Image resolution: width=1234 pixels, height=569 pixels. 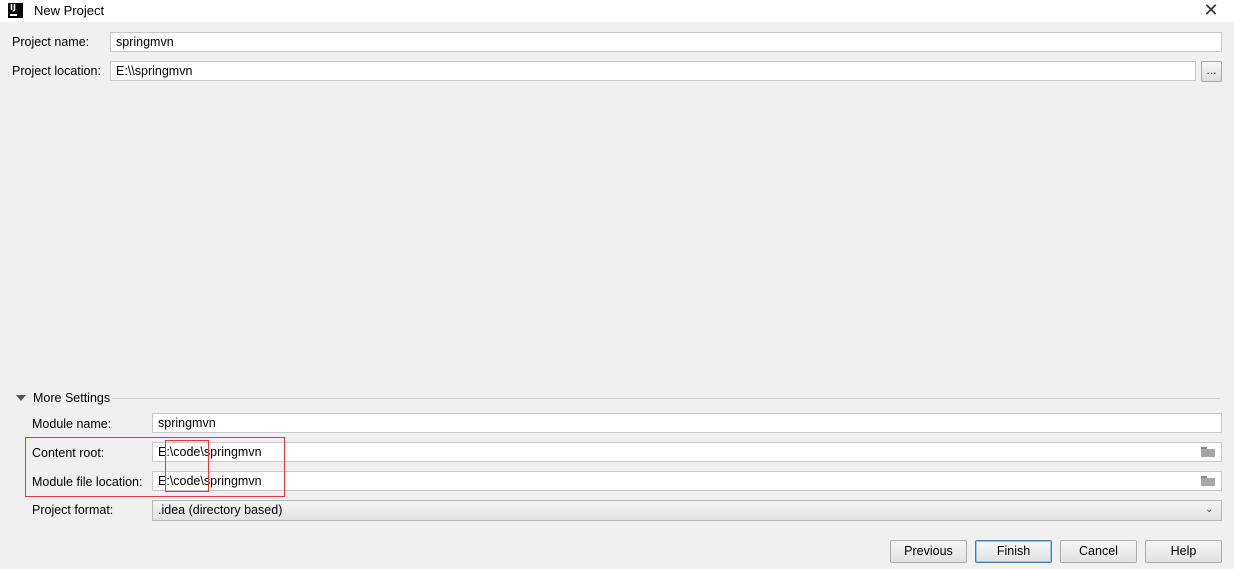 What do you see at coordinates (56, 71) in the screenshot?
I see `project-location-label: Project location:` at bounding box center [56, 71].